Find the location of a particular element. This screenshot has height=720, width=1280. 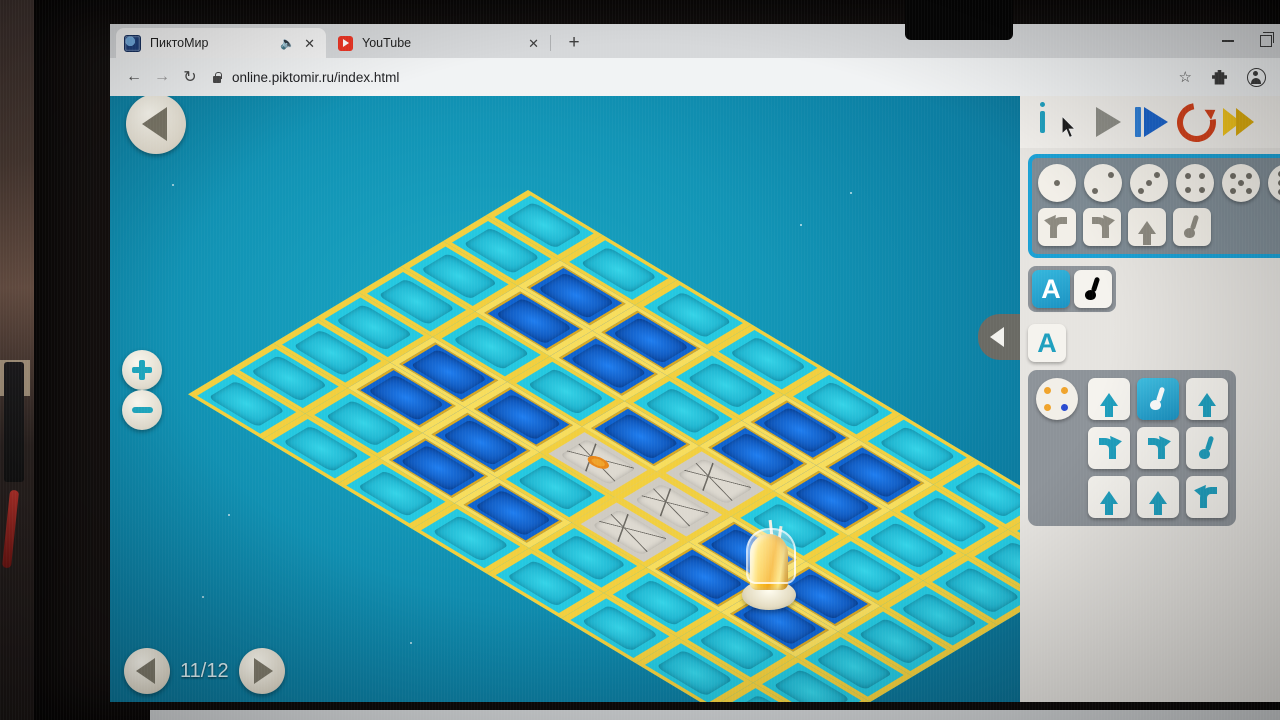

next-level-button is located at coordinates (261, 671).